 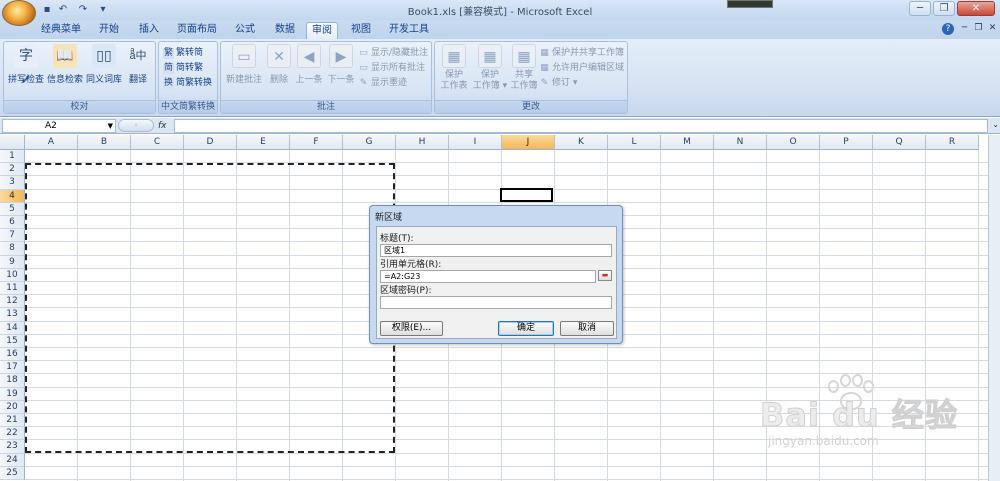 What do you see at coordinates (544, 52) in the screenshot?
I see `protect-and-share-icon: ▦` at bounding box center [544, 52].